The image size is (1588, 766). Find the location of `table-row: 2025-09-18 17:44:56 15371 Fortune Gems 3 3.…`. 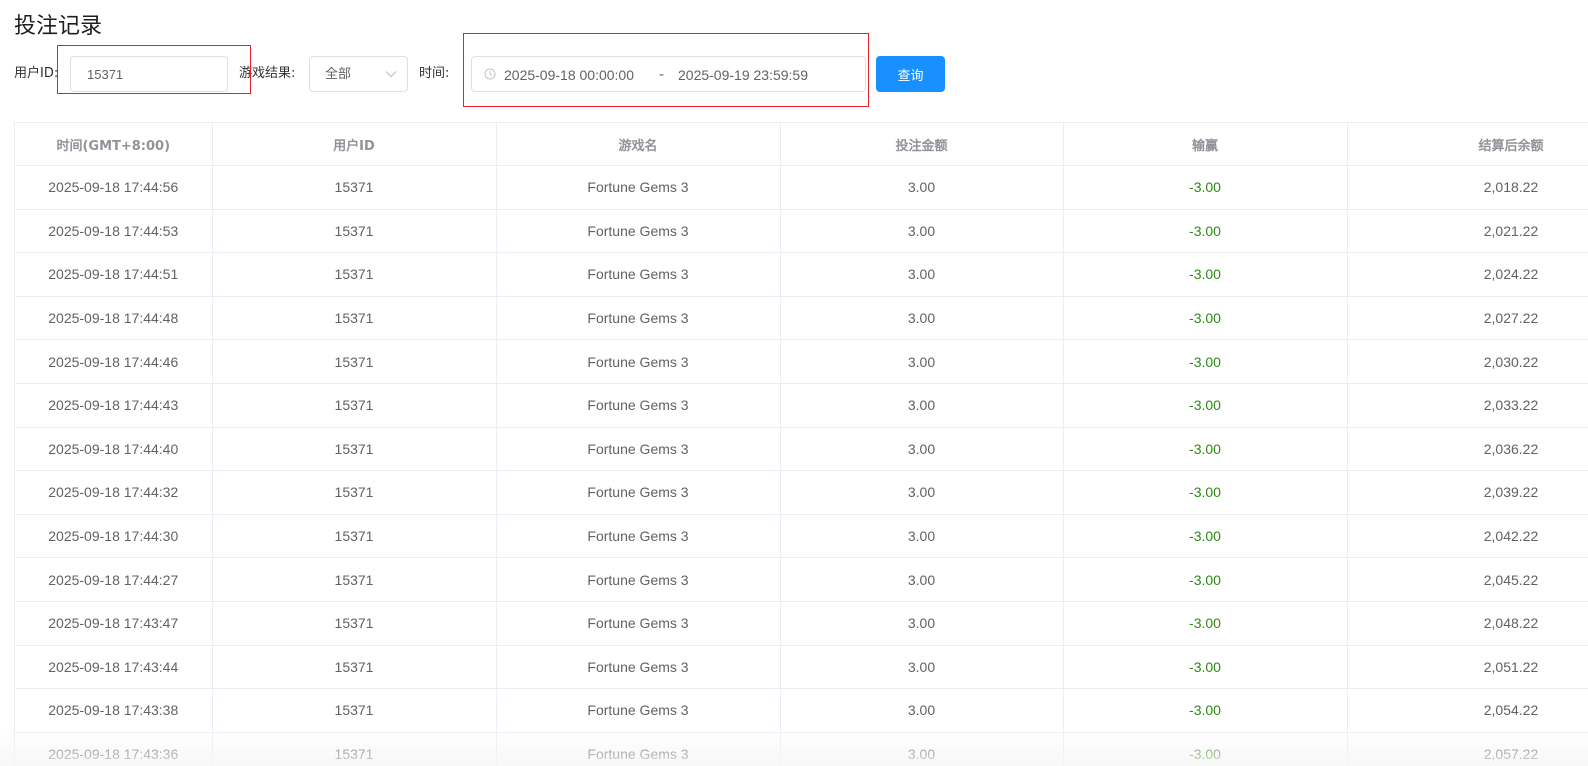

table-row: 2025-09-18 17:44:56 15371 Fortune Gems 3 3.… is located at coordinates (801, 187).